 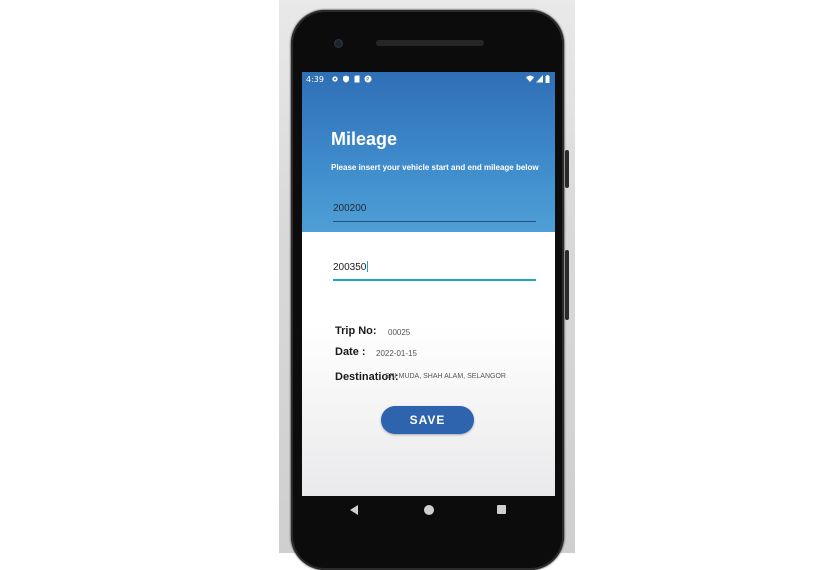 I want to click on wifi-icon, so click(x=530, y=80).